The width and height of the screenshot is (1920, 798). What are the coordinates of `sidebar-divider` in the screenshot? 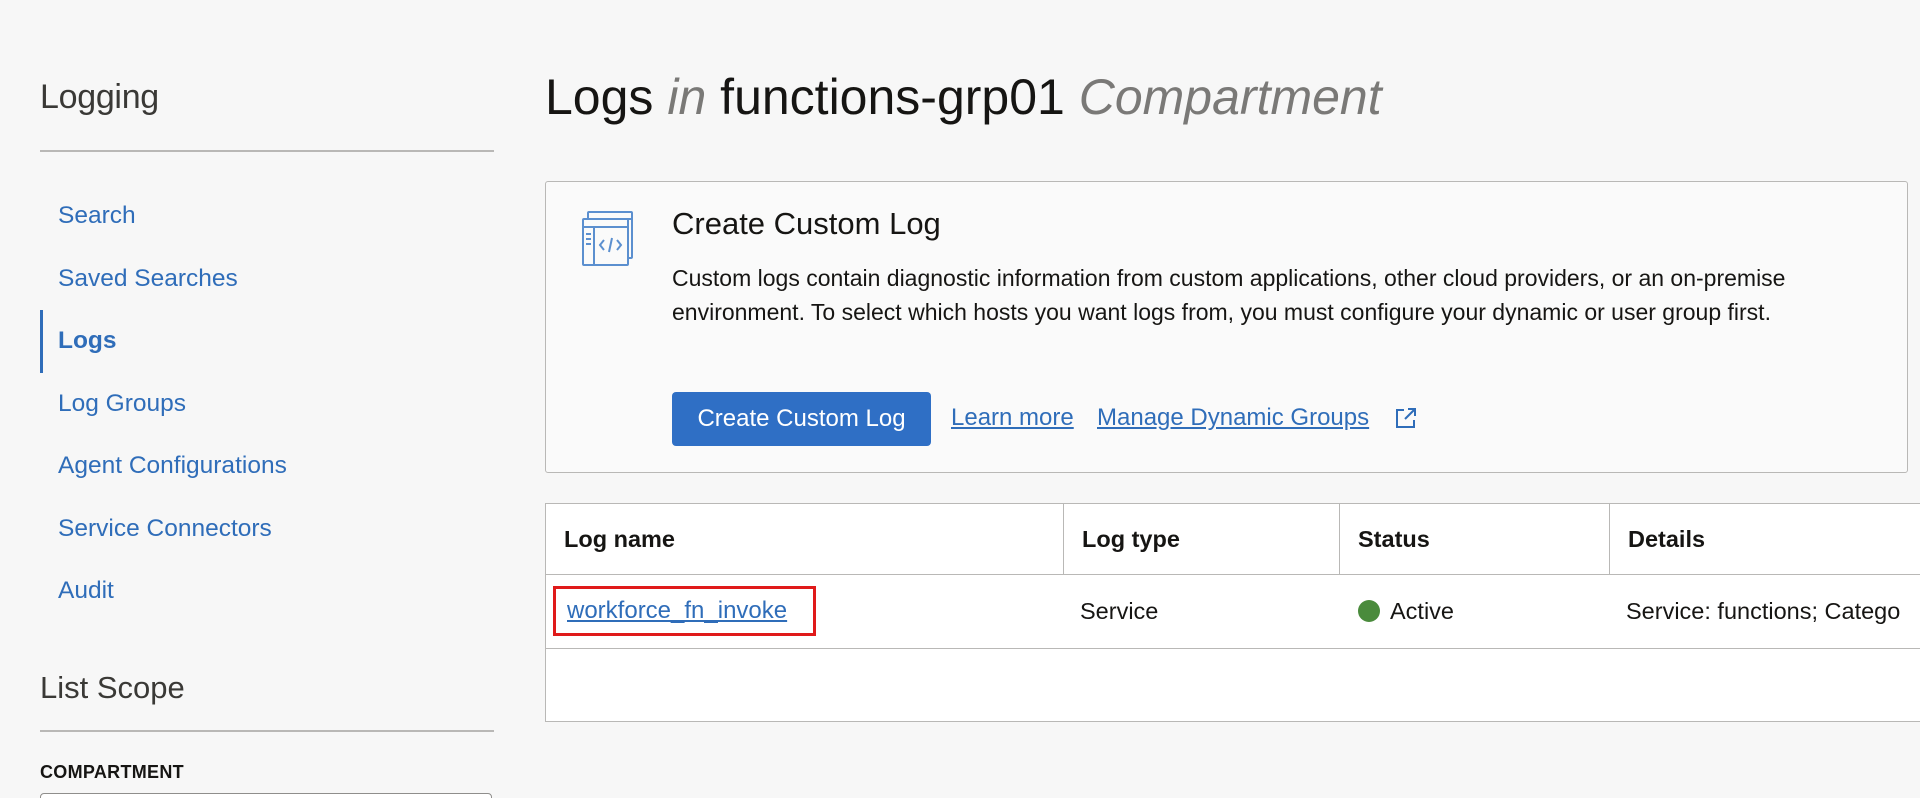 It's located at (267, 151).